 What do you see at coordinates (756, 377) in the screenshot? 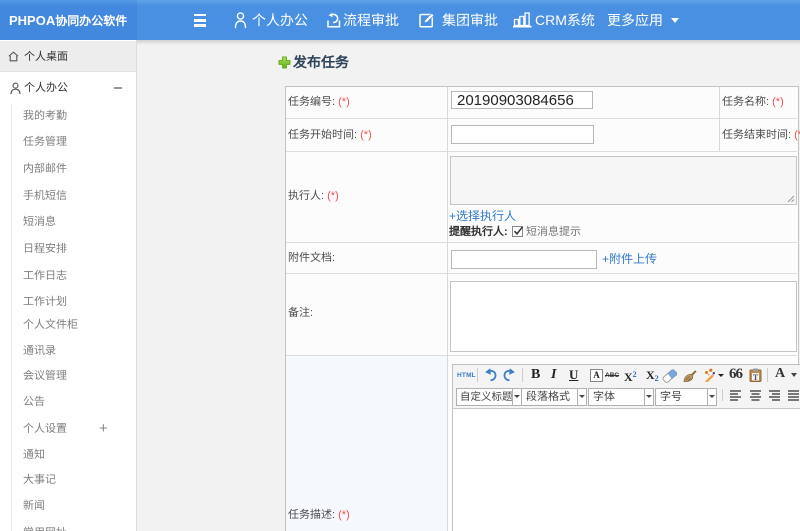
I see `svg-text: T` at bounding box center [756, 377].